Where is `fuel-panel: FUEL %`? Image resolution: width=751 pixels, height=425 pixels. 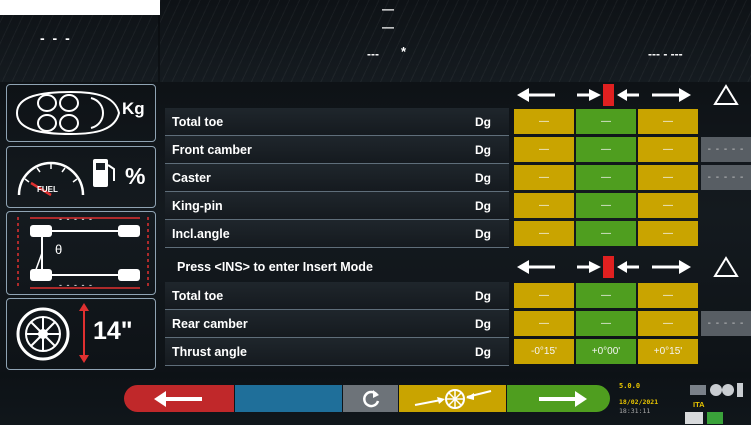
fuel-panel: FUEL % is located at coordinates (81, 177).